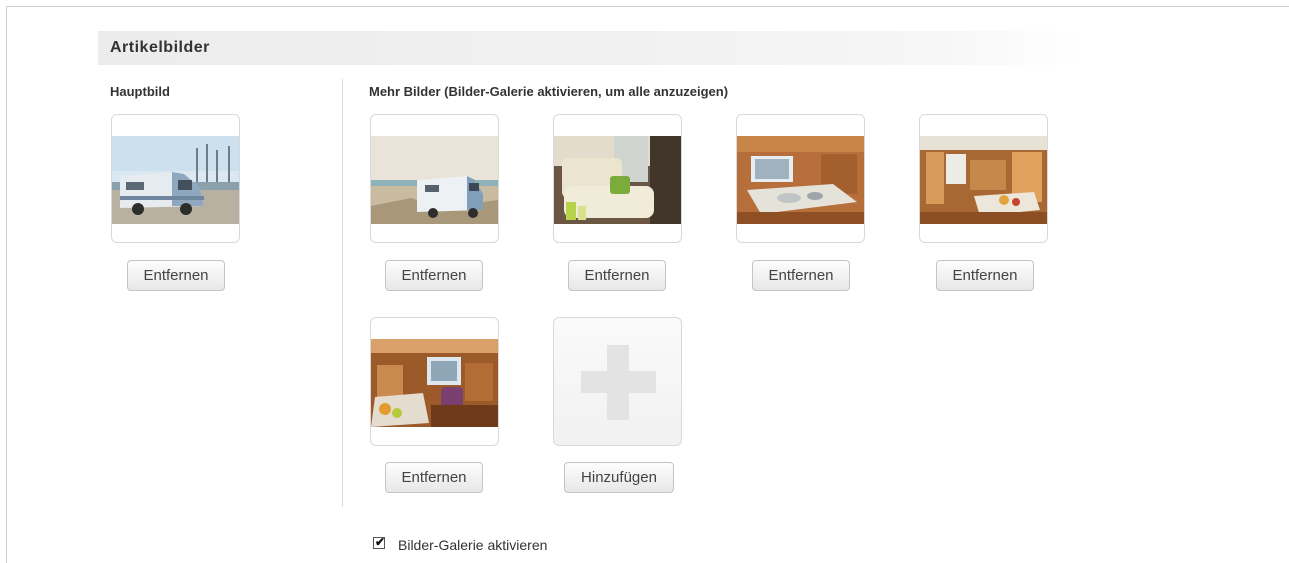 The width and height of the screenshot is (1289, 563). I want to click on main-image-remove-button: Entfernen, so click(176, 275).